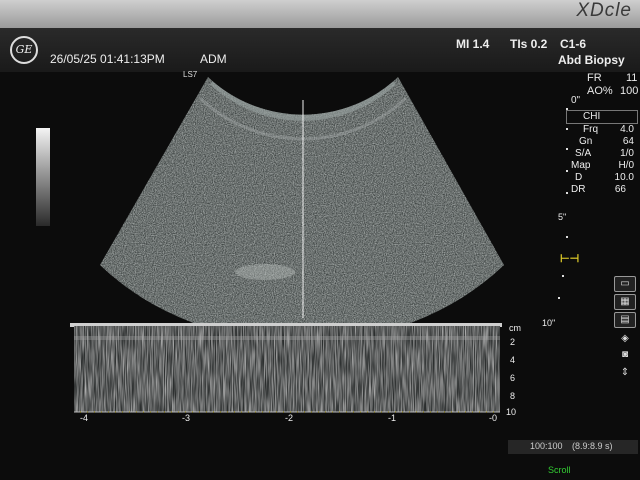 This screenshot has width=640, height=480. I want to click on param-label-map: Map, so click(581, 165).